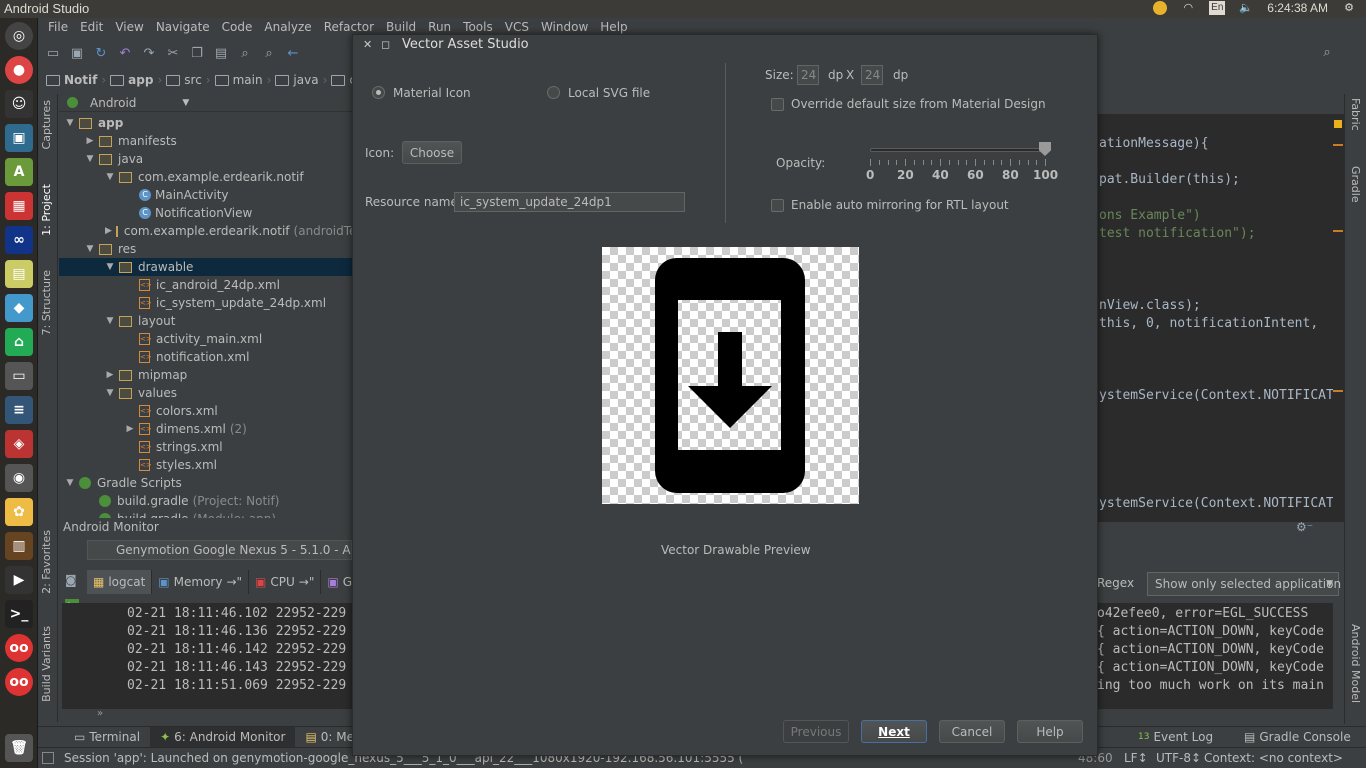 This screenshot has width=1366, height=768. I want to click on choose-icon-button: Choose, so click(432, 152).